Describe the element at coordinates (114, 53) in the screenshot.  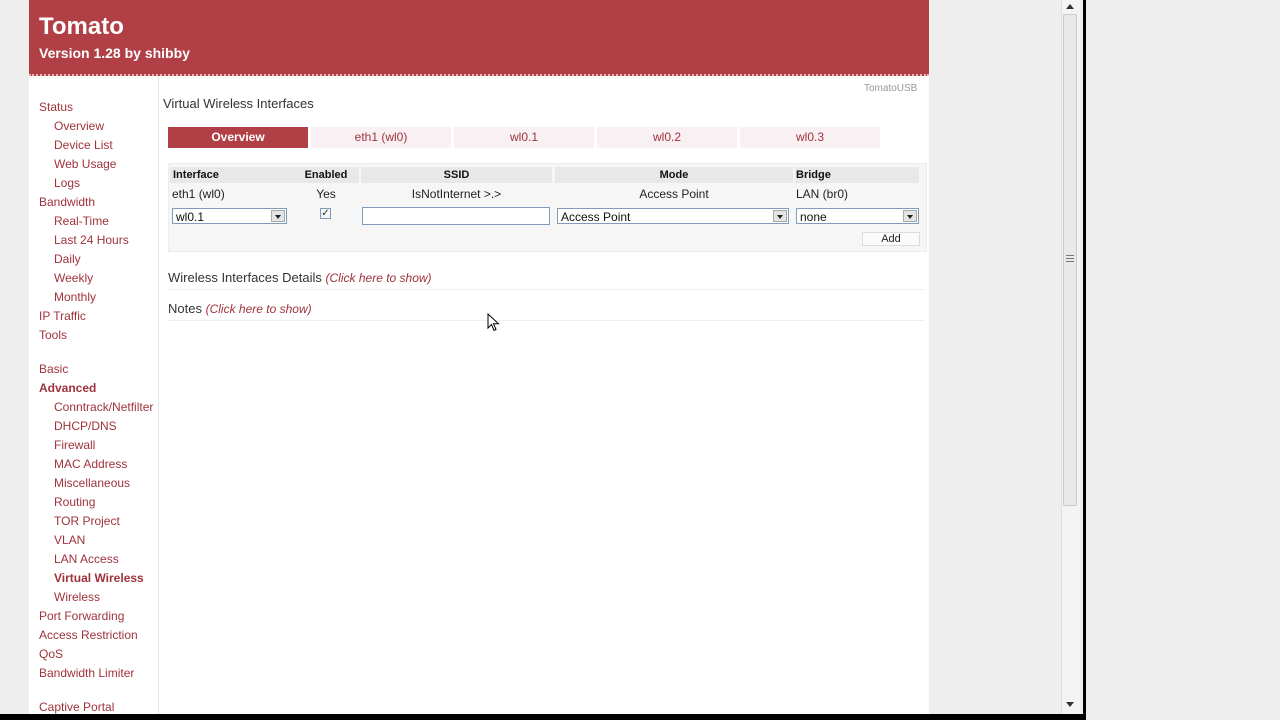
I see `app-version: Version 1.28 by shibby` at that location.